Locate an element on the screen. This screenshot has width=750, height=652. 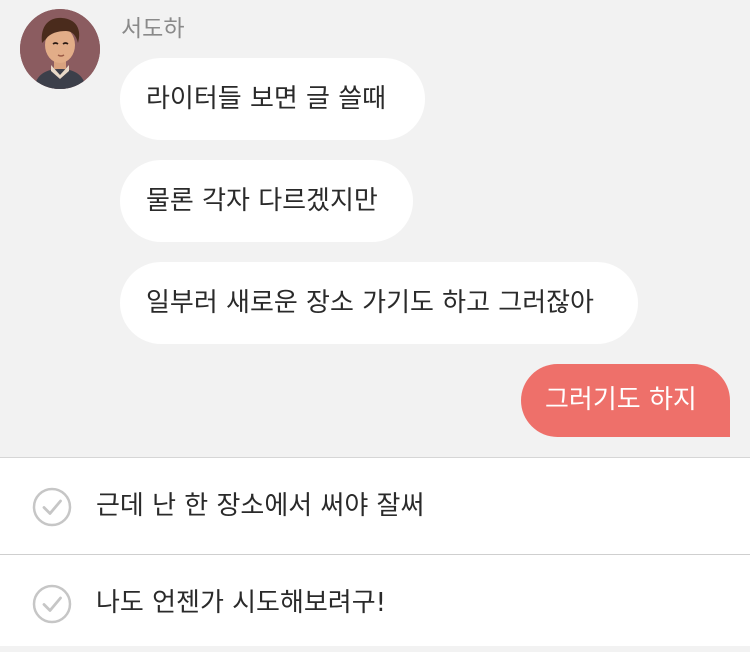
incoming-message-bubble: 일부러 새로운 장소 가기도 하고 그러잖아 is located at coordinates (379, 303).